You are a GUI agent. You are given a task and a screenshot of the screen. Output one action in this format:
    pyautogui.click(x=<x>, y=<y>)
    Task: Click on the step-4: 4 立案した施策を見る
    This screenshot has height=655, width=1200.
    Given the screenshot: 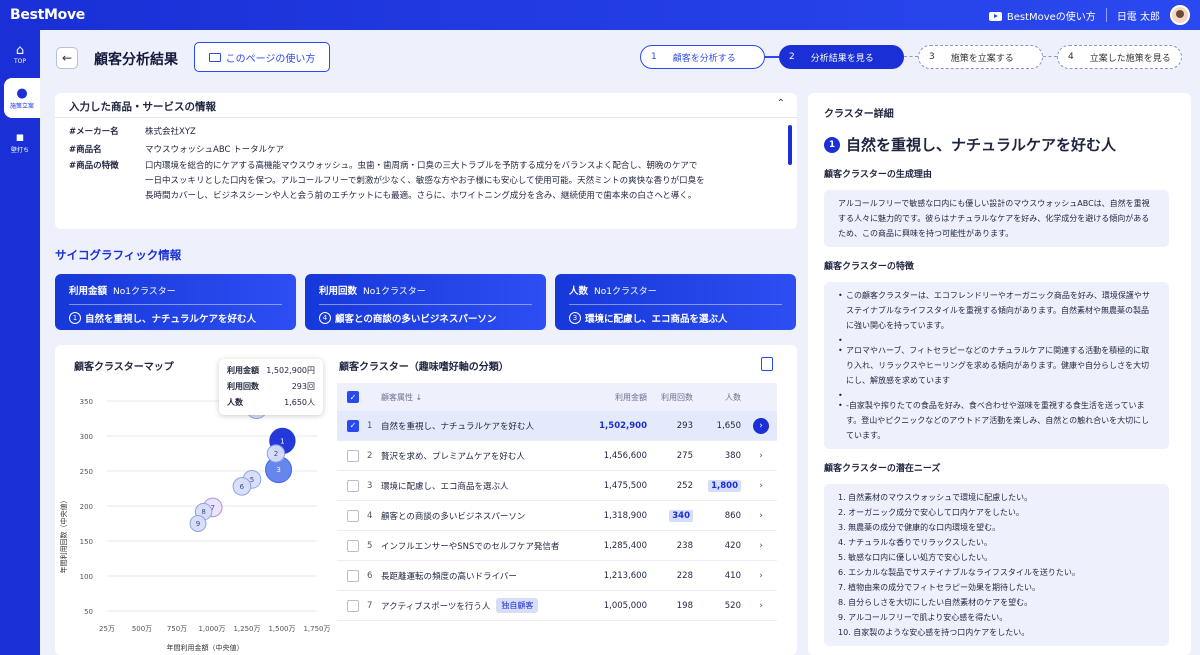 What is the action you would take?
    pyautogui.click(x=1119, y=57)
    